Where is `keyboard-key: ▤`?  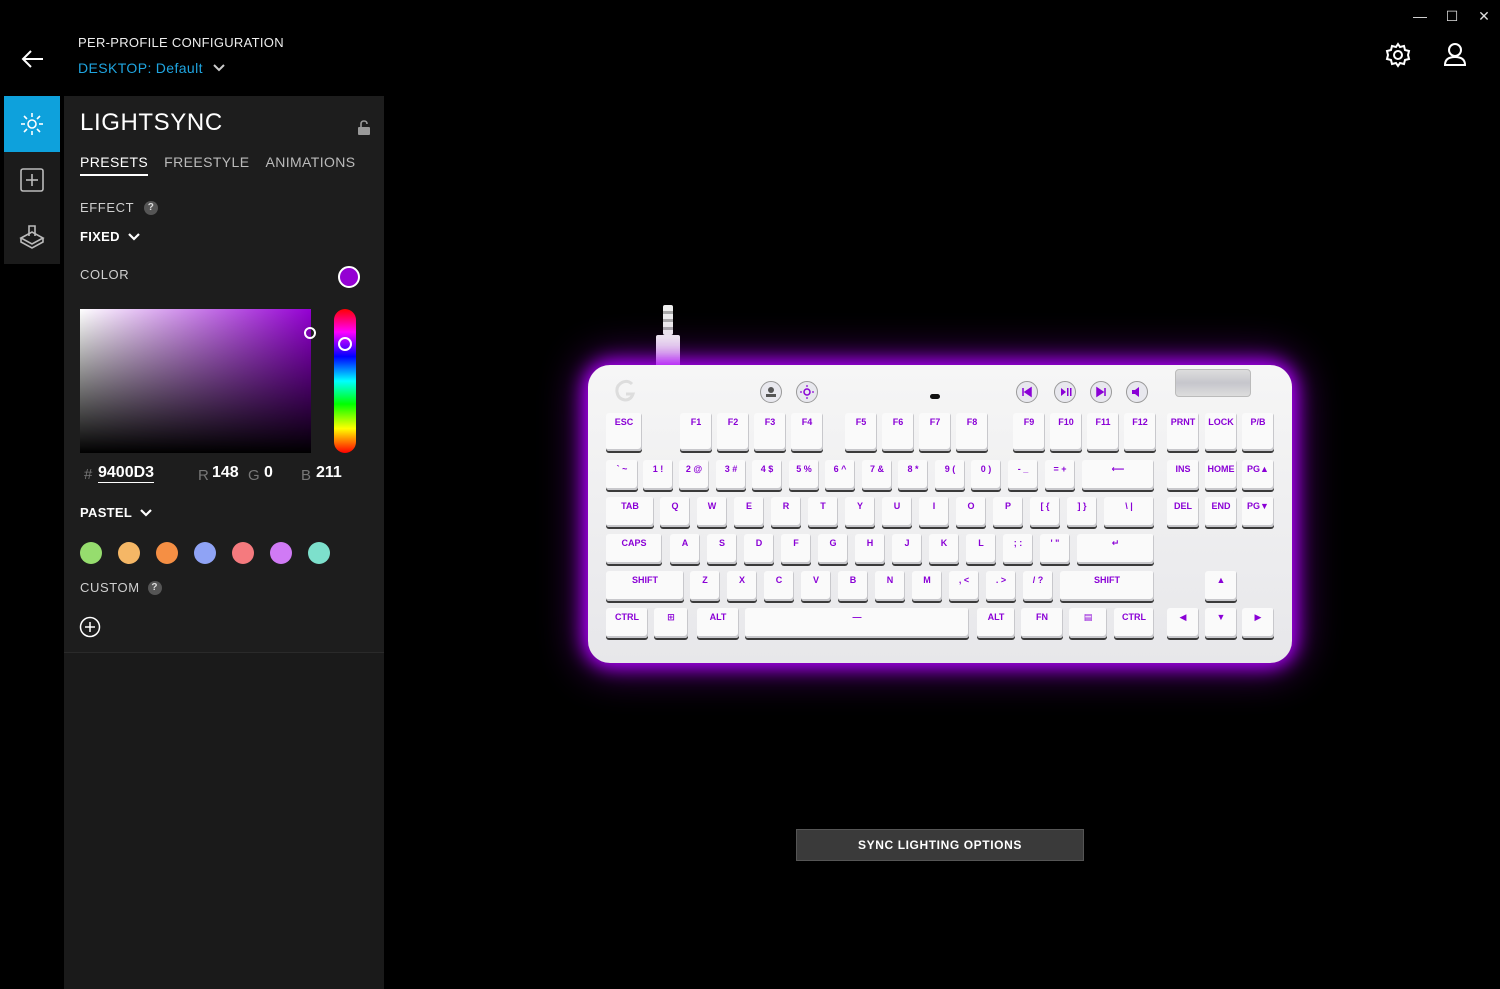 keyboard-key: ▤ is located at coordinates (1088, 623).